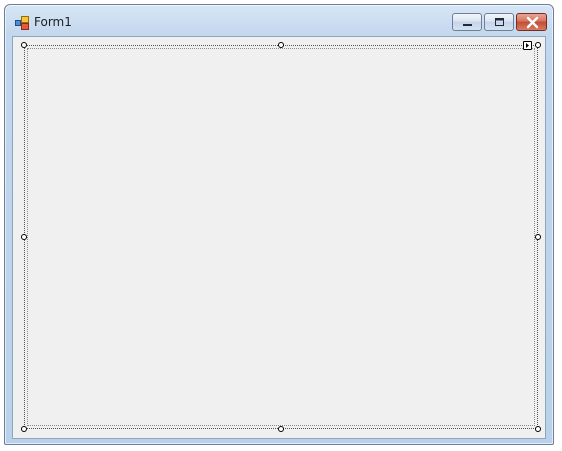 This screenshot has height=451, width=562. I want to click on maximize-icon, so click(499, 22).